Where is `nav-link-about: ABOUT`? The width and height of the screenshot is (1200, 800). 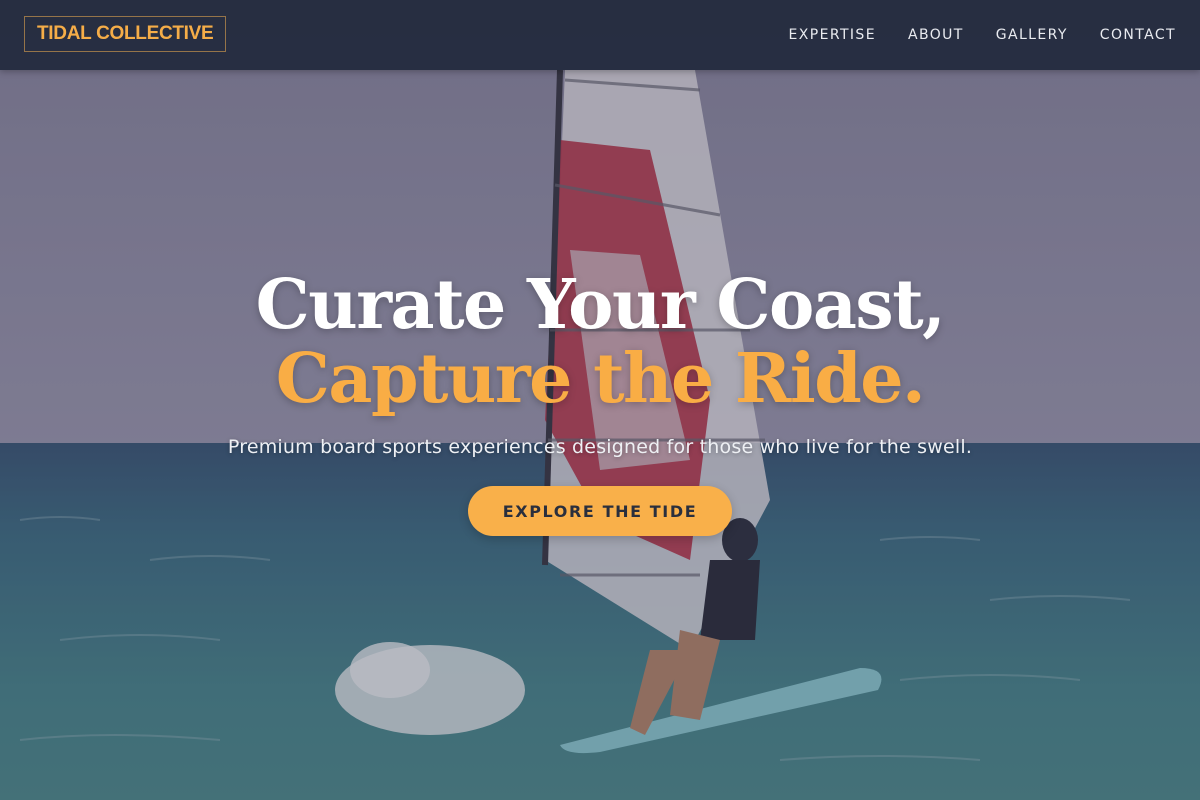 nav-link-about: ABOUT is located at coordinates (936, 35).